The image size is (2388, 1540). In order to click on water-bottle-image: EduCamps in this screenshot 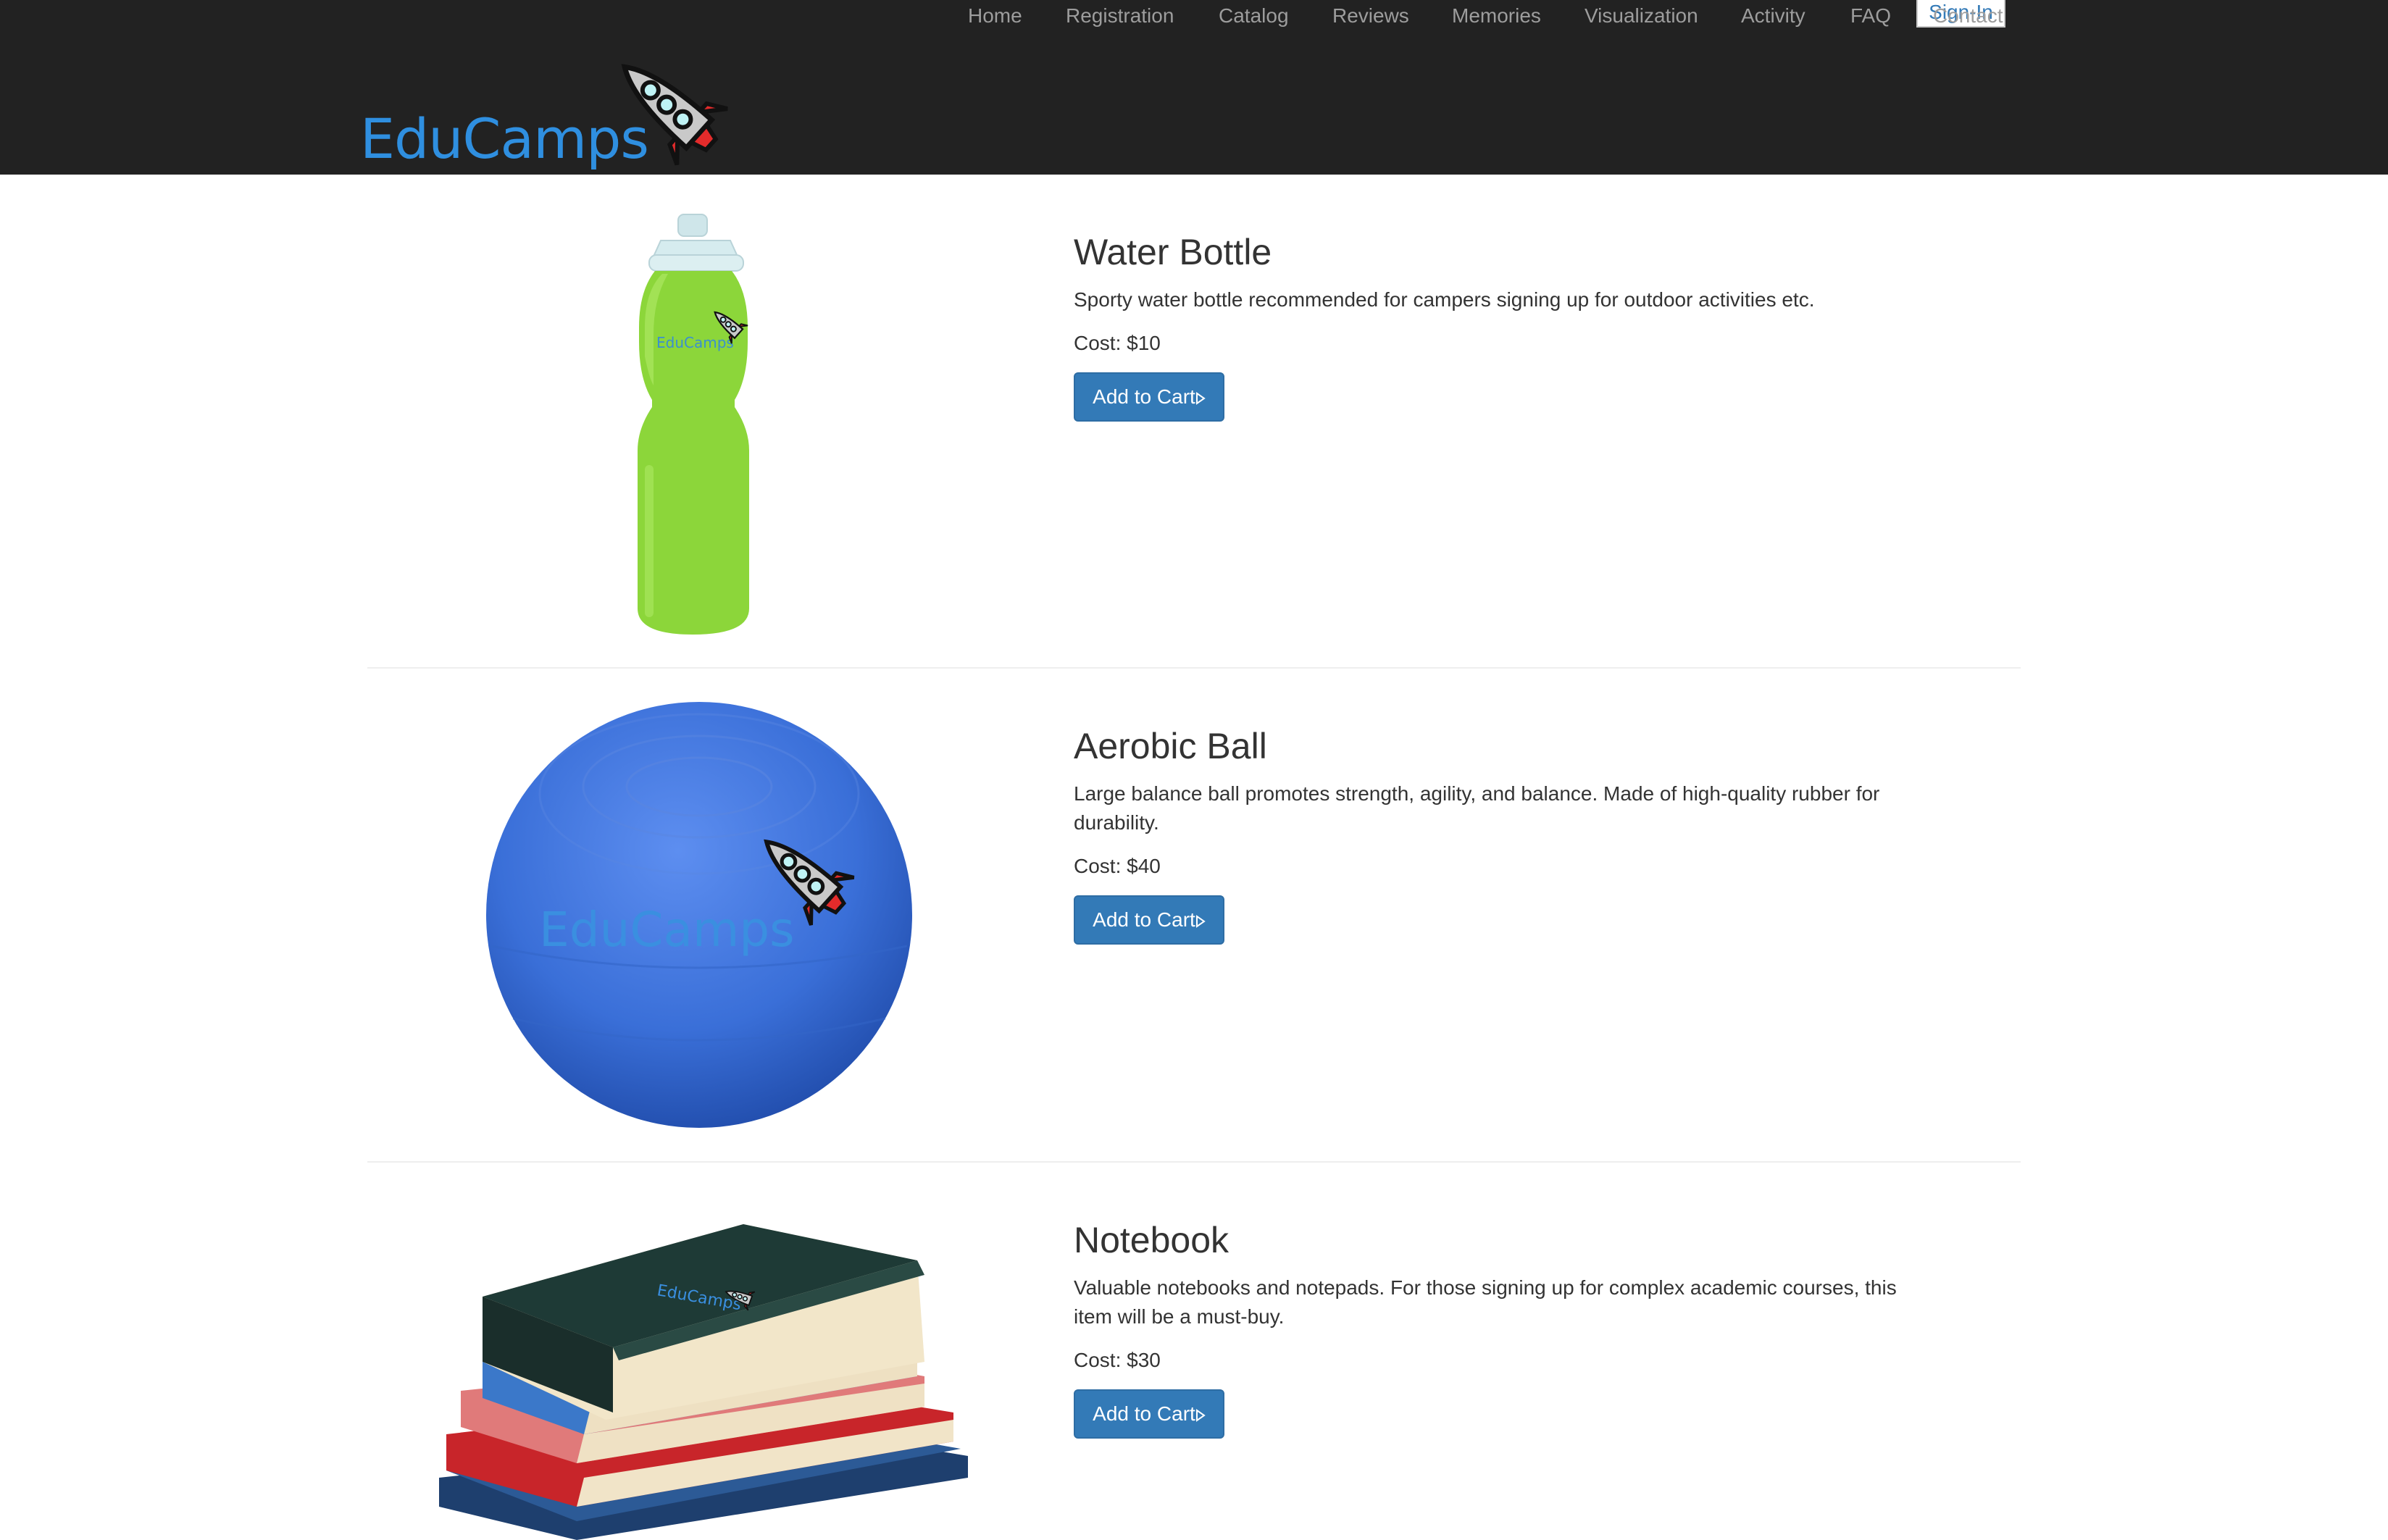, I will do `click(693, 424)`.